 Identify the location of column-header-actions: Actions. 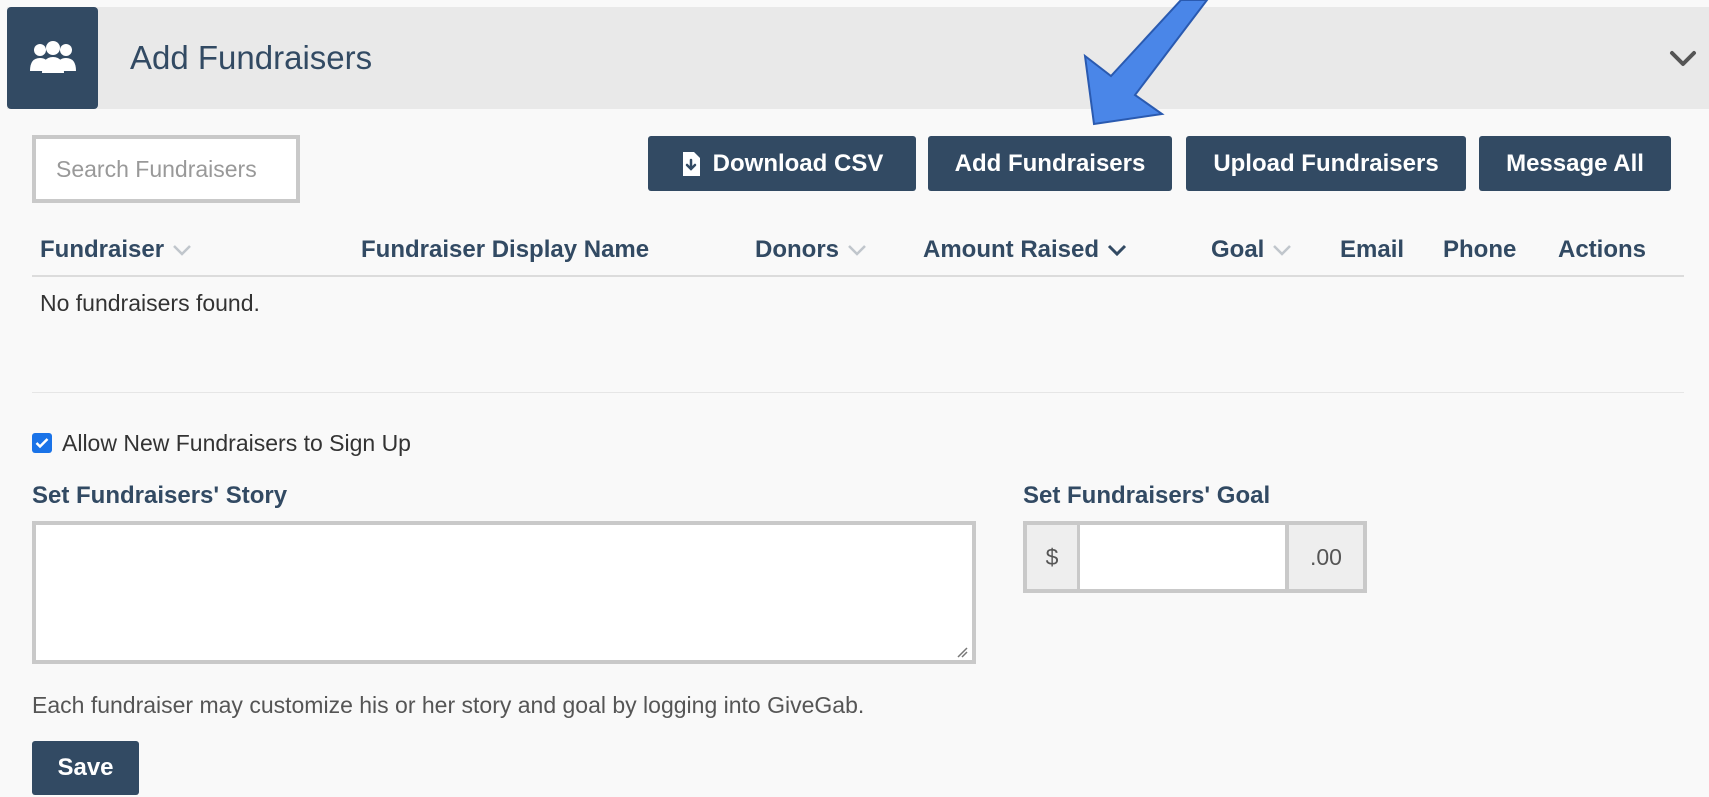
(1602, 250).